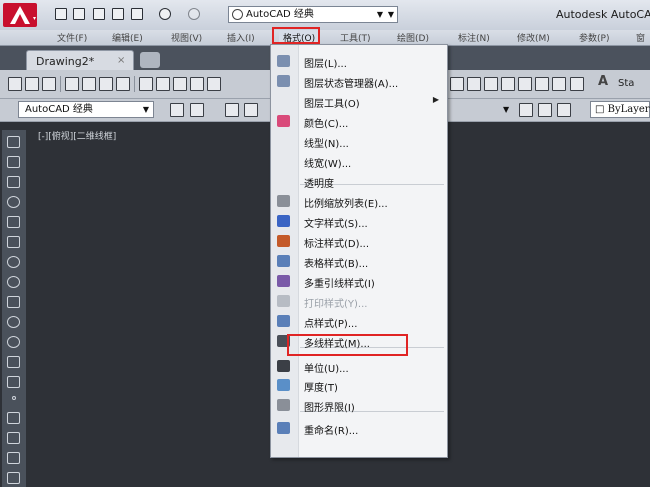 Image resolution: width=655 pixels, height=491 pixels. I want to click on layer-state-icon, so click(251, 110).